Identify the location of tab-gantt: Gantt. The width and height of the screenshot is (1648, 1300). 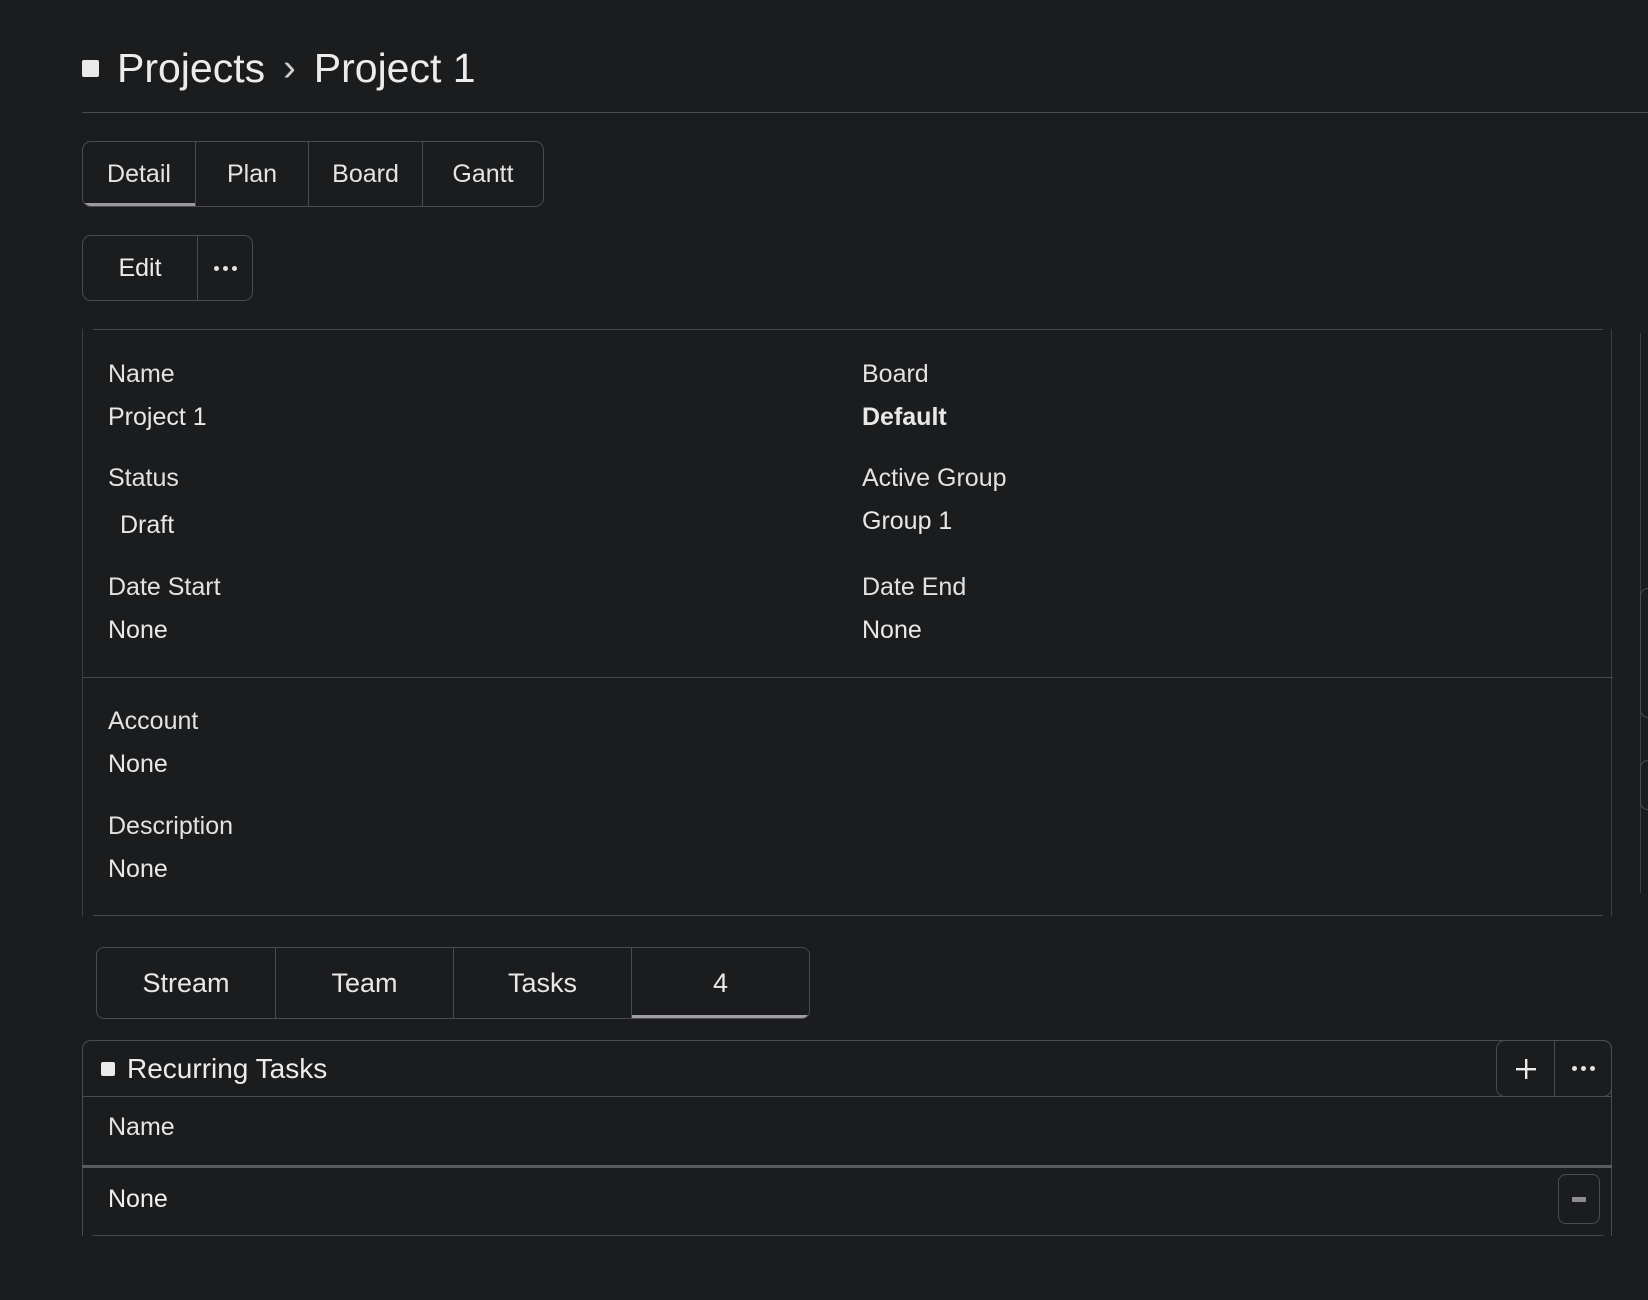
(483, 174).